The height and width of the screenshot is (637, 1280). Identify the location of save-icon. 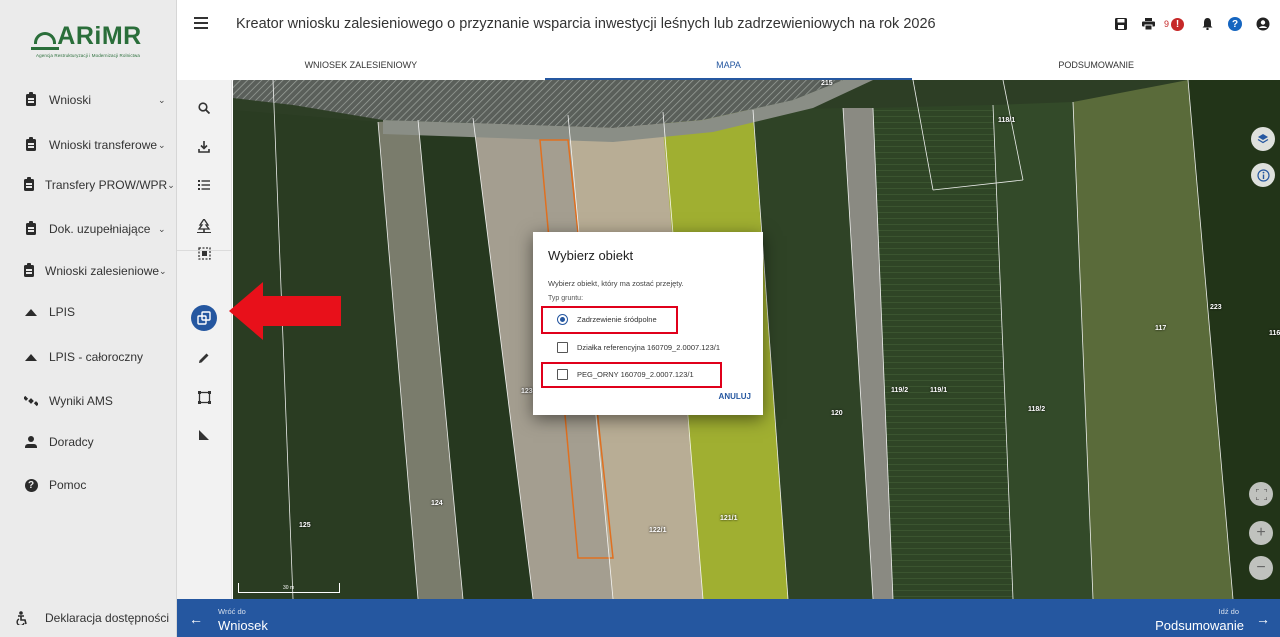
(1121, 24).